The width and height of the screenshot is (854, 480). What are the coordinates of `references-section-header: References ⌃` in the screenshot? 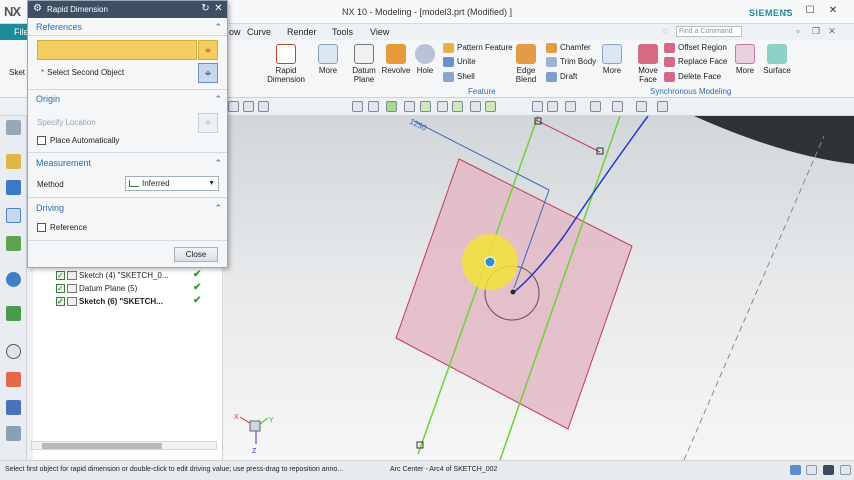 It's located at (128, 27).